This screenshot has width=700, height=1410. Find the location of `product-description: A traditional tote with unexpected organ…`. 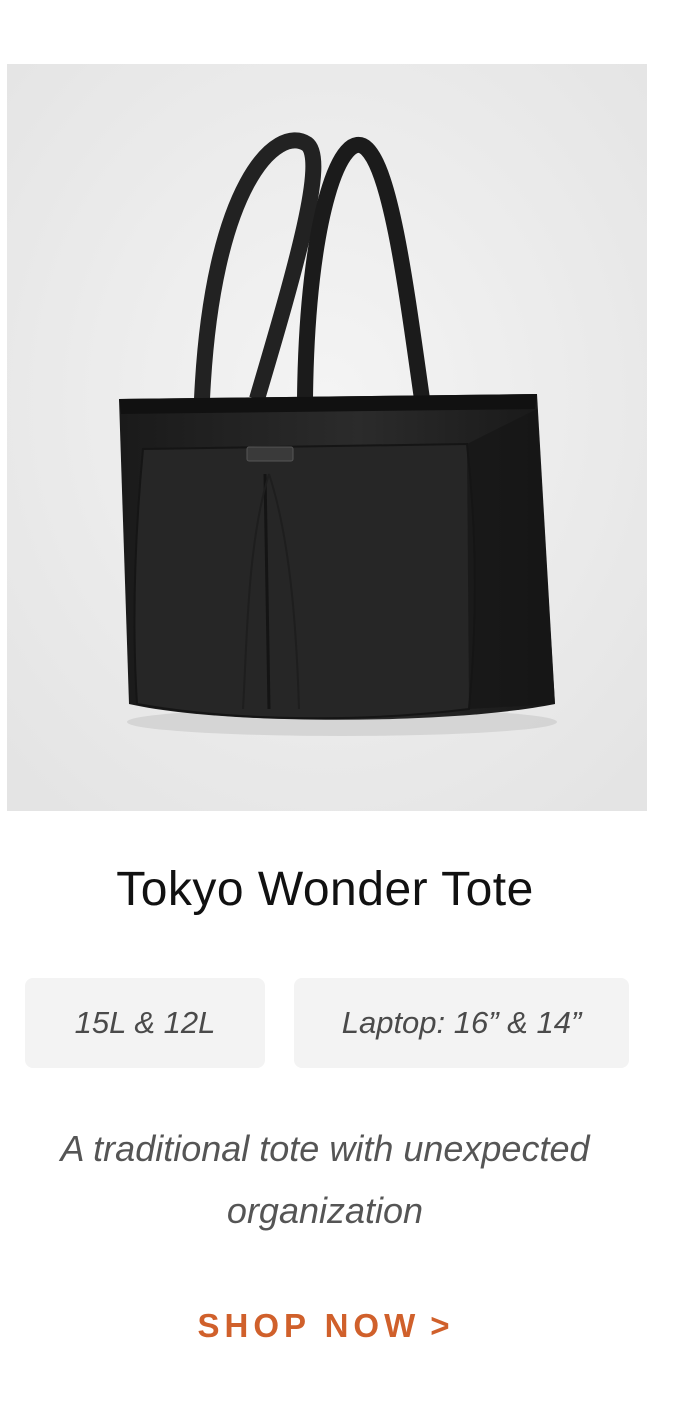

product-description: A traditional tote with unexpected organ… is located at coordinates (325, 1180).